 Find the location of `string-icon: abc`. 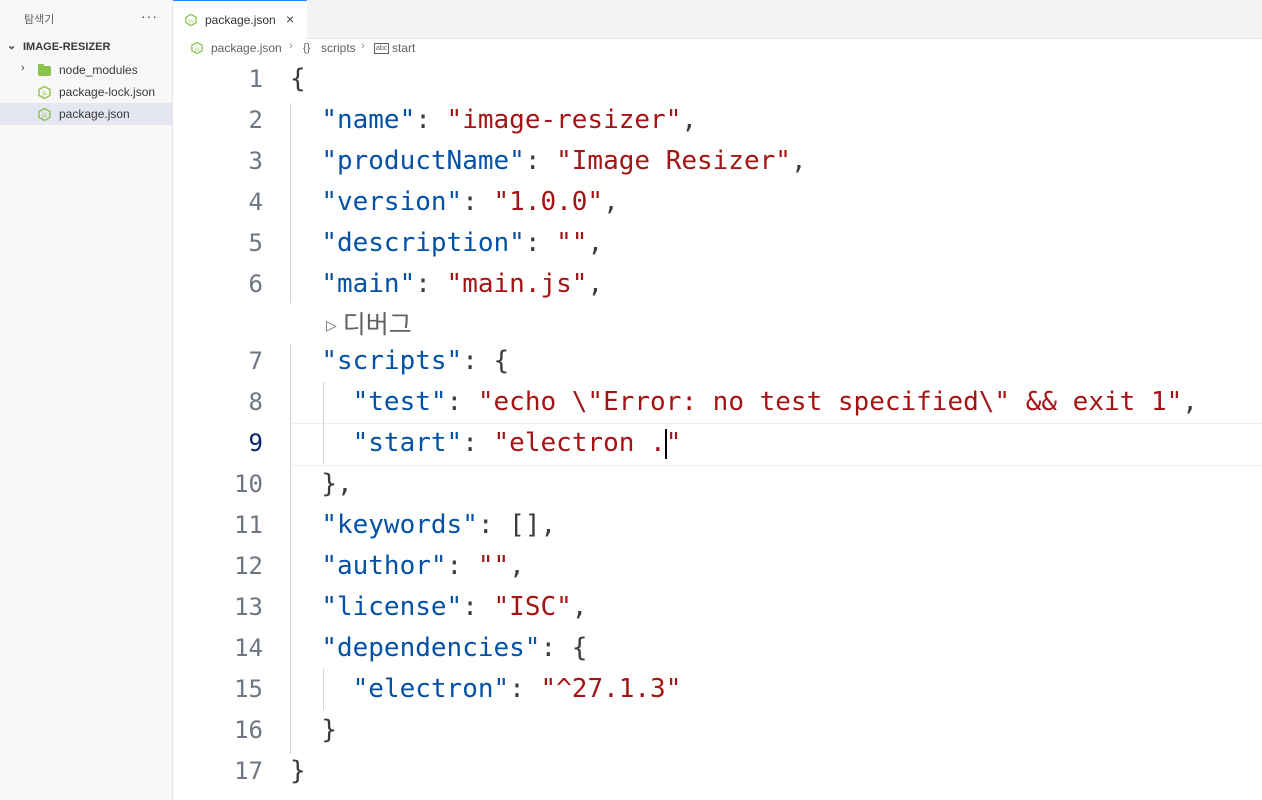

string-icon: abc is located at coordinates (382, 48).